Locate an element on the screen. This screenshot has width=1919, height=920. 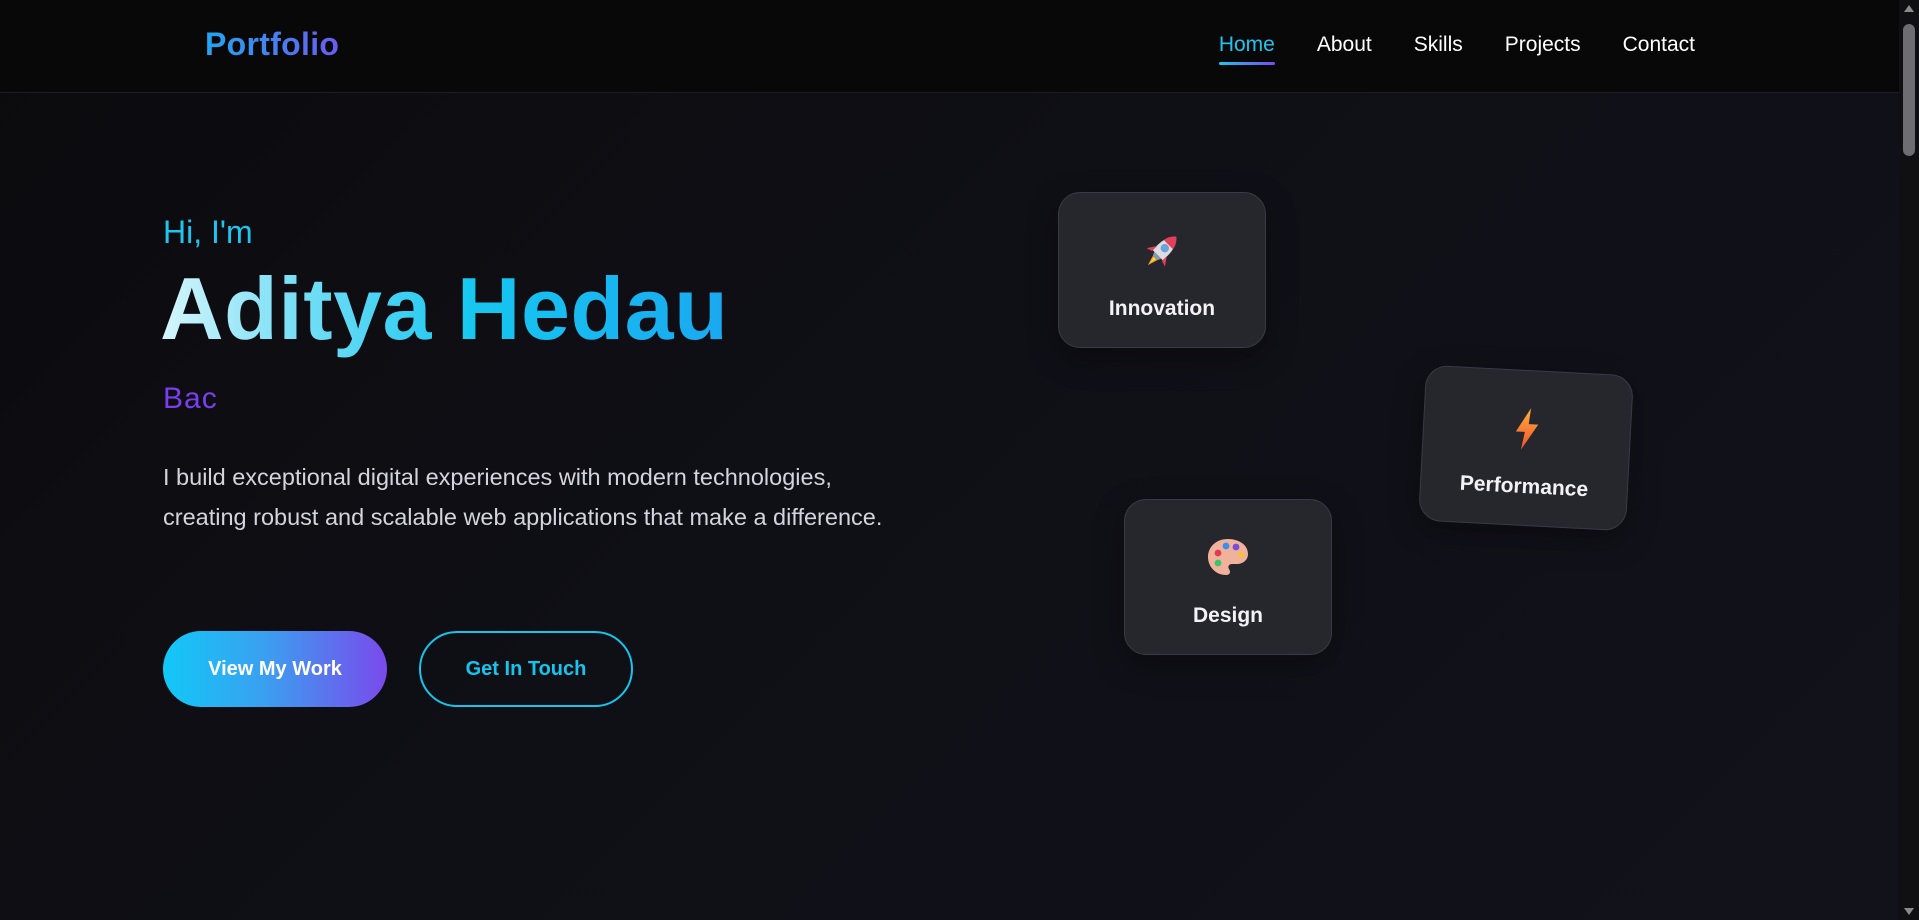
scroll-thumb is located at coordinates (1909, 90).